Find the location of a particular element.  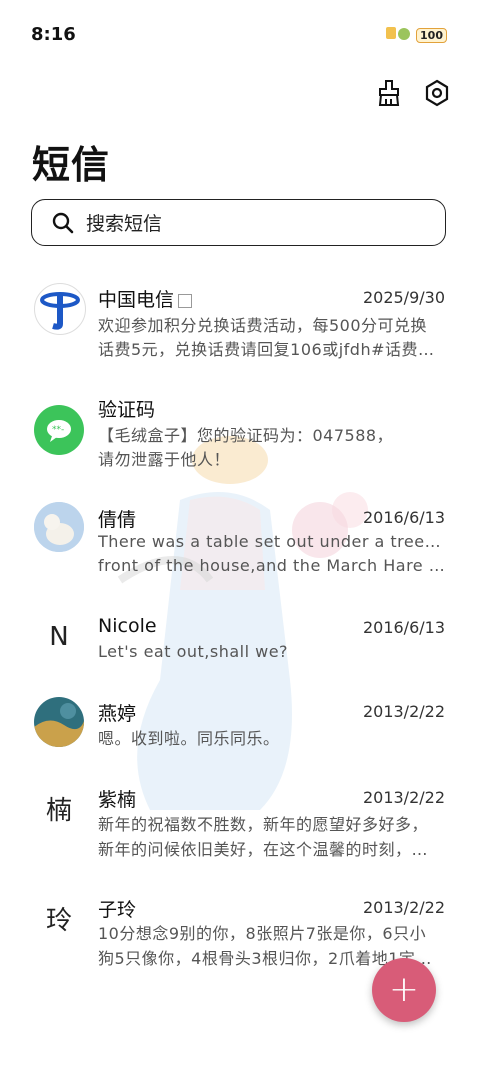

message-preview-line1: Let's eat out,shall we? is located at coordinates (193, 651).